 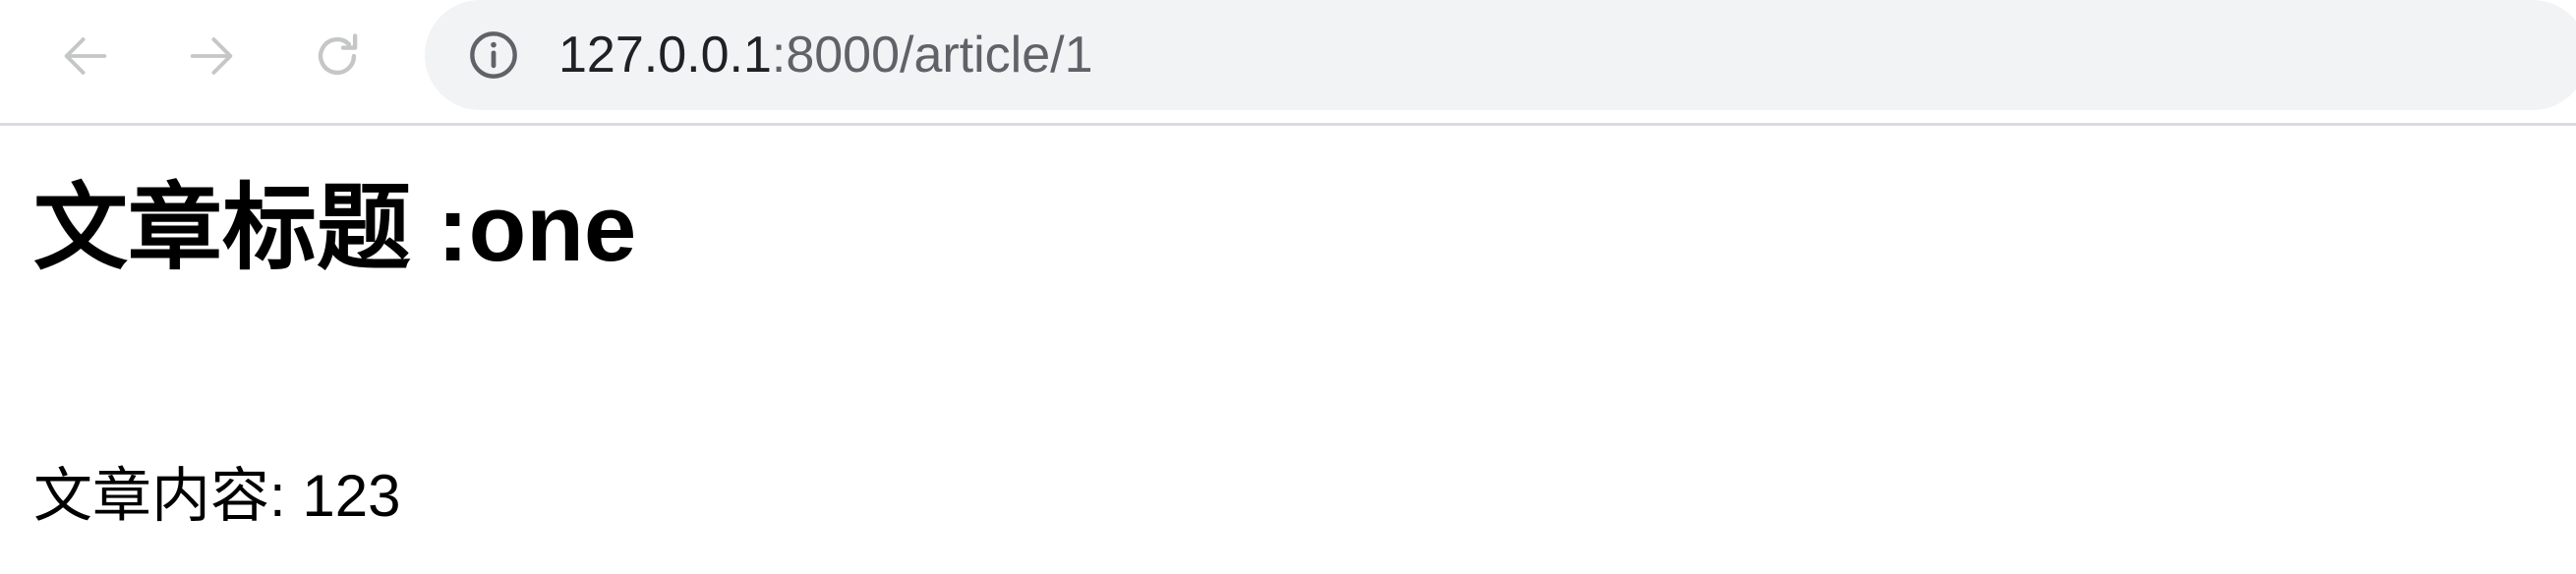 I want to click on url-path: :8000/article/1, so click(x=932, y=56).